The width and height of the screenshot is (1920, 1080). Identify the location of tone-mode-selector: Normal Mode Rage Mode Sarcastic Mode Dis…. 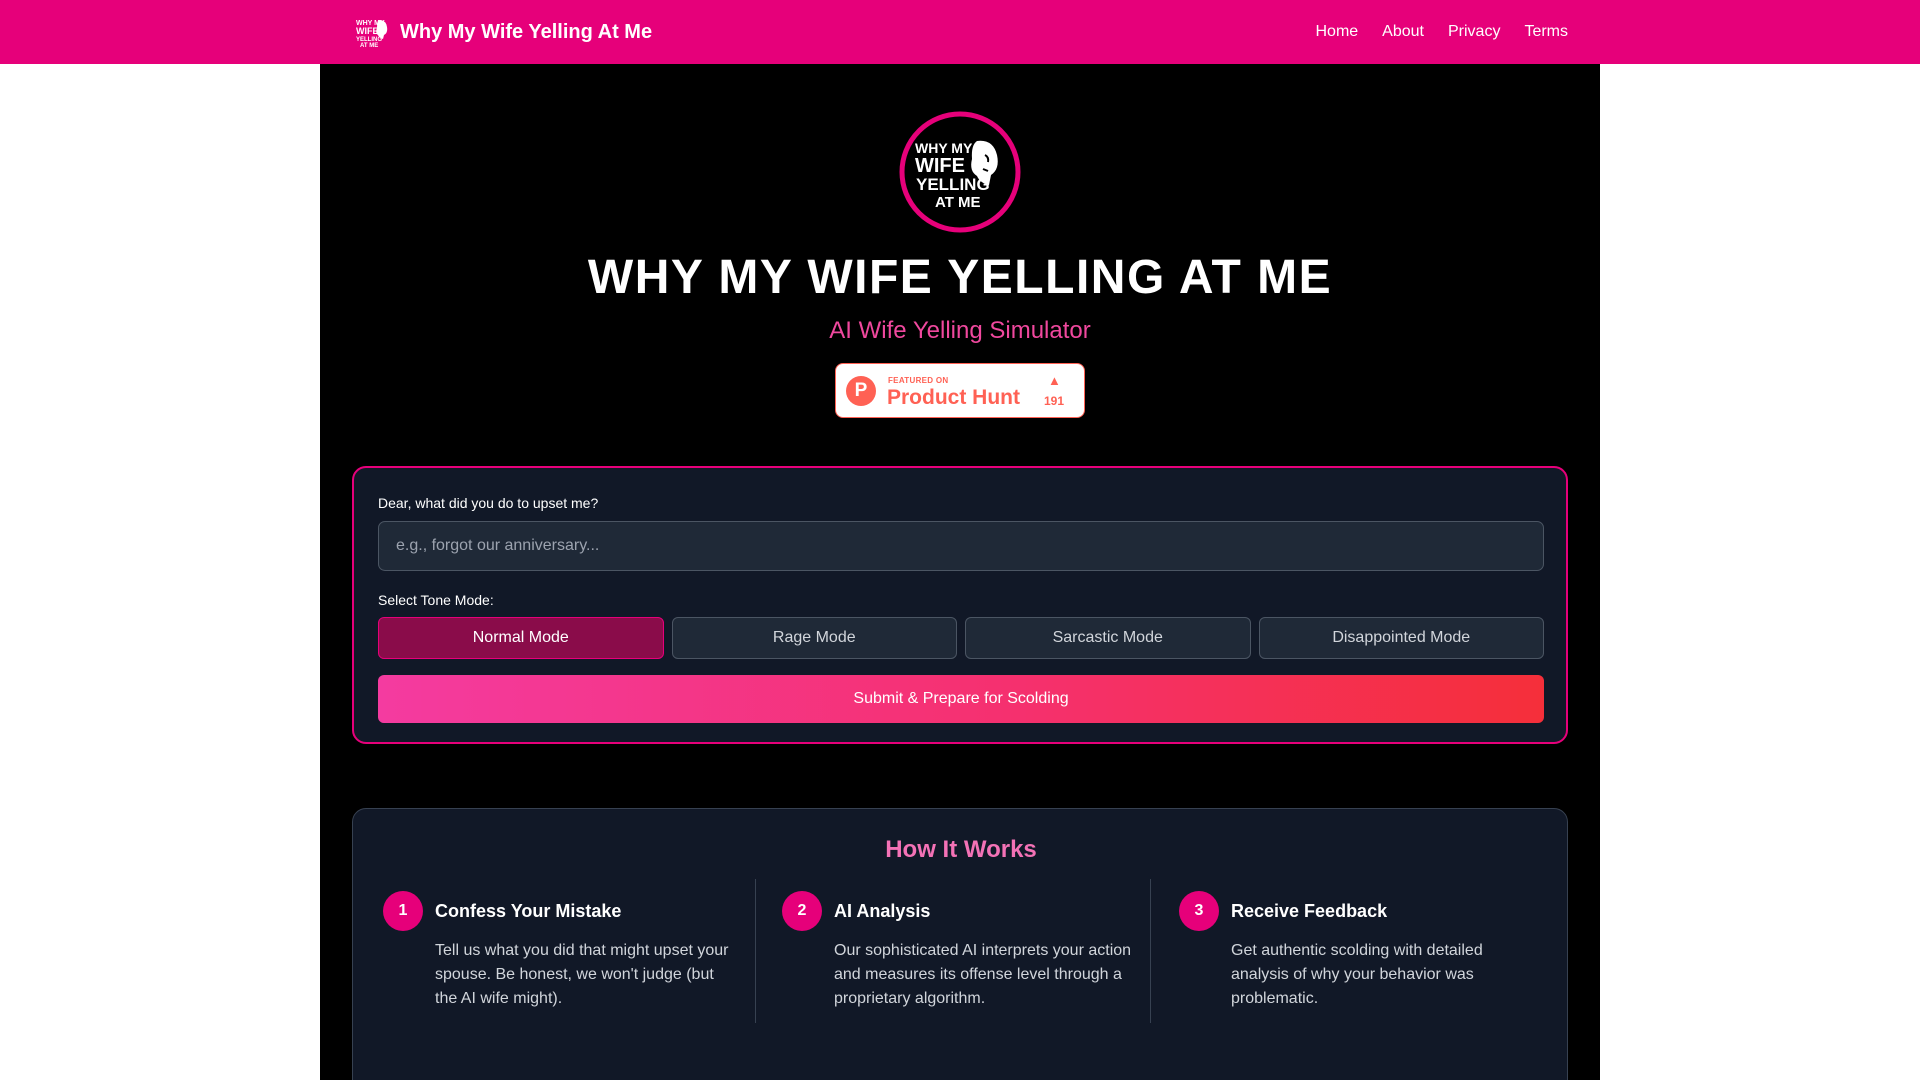
(961, 638).